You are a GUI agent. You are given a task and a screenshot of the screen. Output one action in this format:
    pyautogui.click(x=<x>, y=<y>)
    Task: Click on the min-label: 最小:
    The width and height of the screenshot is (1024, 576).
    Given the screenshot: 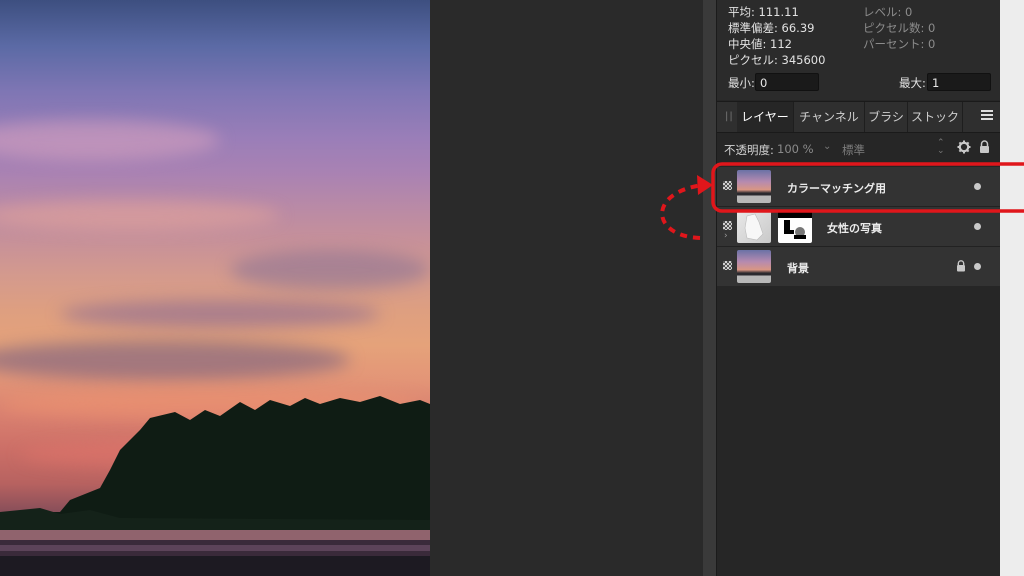 What is the action you would take?
    pyautogui.click(x=741, y=83)
    